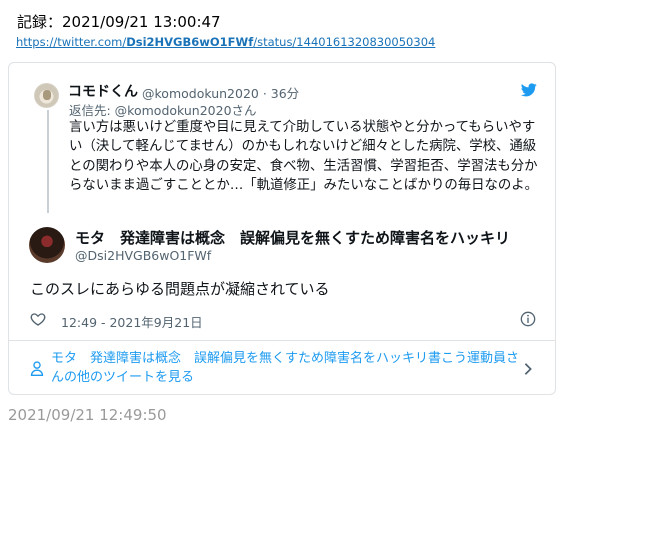 The width and height of the screenshot is (660, 534). I want to click on record-timestamp: 記録：2021/09/21 13:00:47, so click(119, 22).